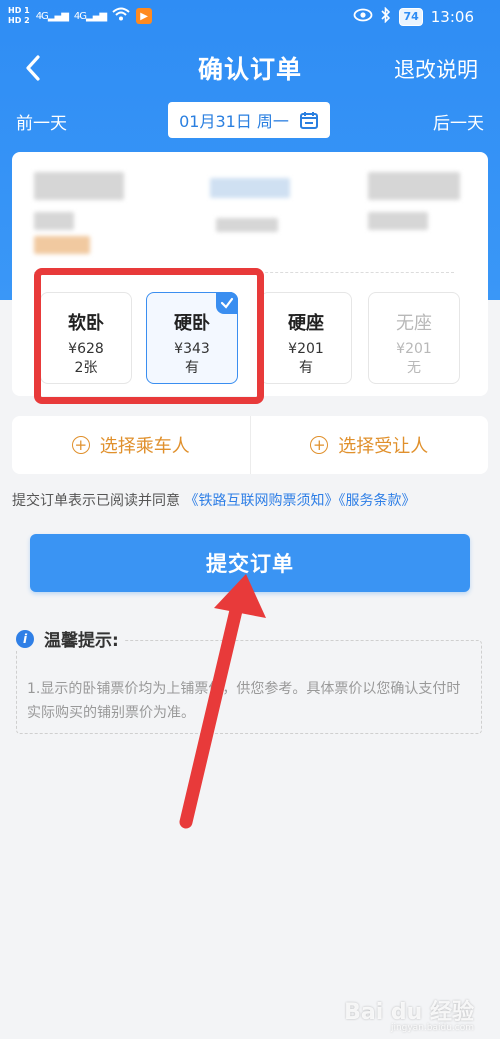 Image resolution: width=500 pixels, height=1039 pixels. Describe the element at coordinates (54, 221) in the screenshot. I see `blurred-departure-station` at that location.